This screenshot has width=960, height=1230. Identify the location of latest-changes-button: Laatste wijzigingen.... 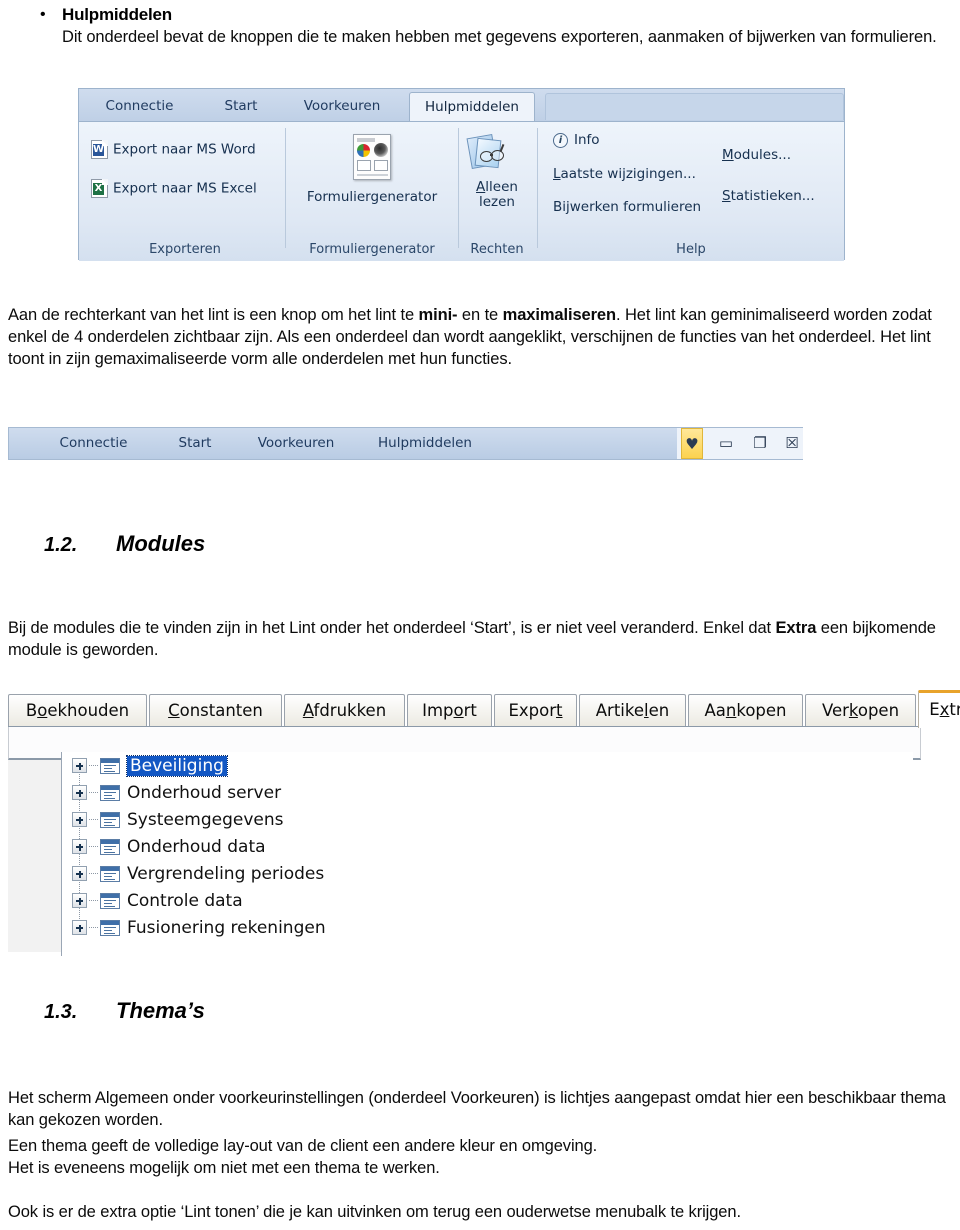
(624, 174).